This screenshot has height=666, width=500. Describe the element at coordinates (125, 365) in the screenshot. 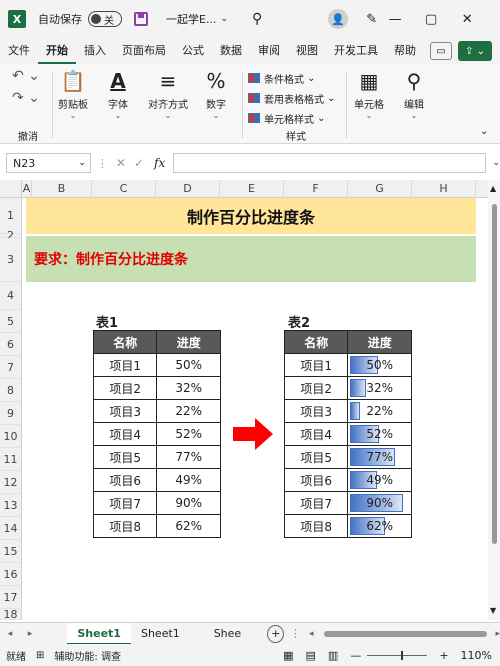

I see `item-name: 项目1` at that location.